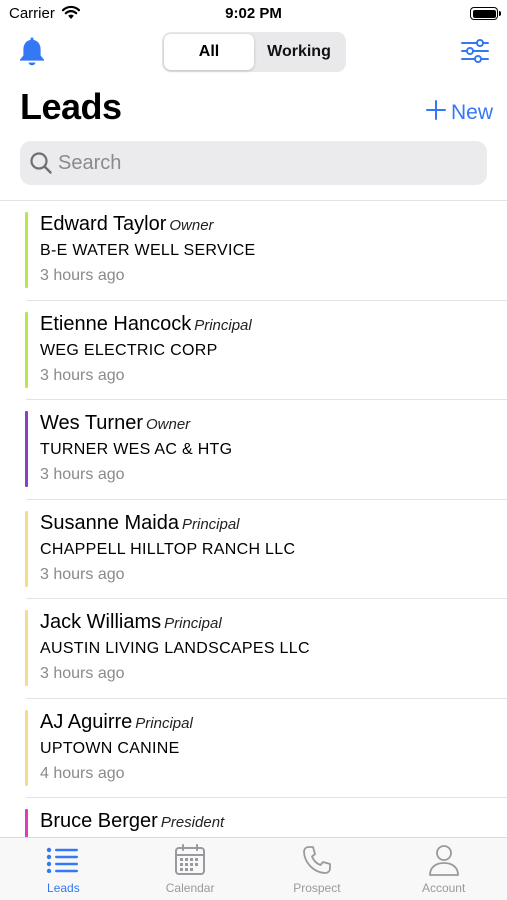  I want to click on search-icon, so click(41, 163).